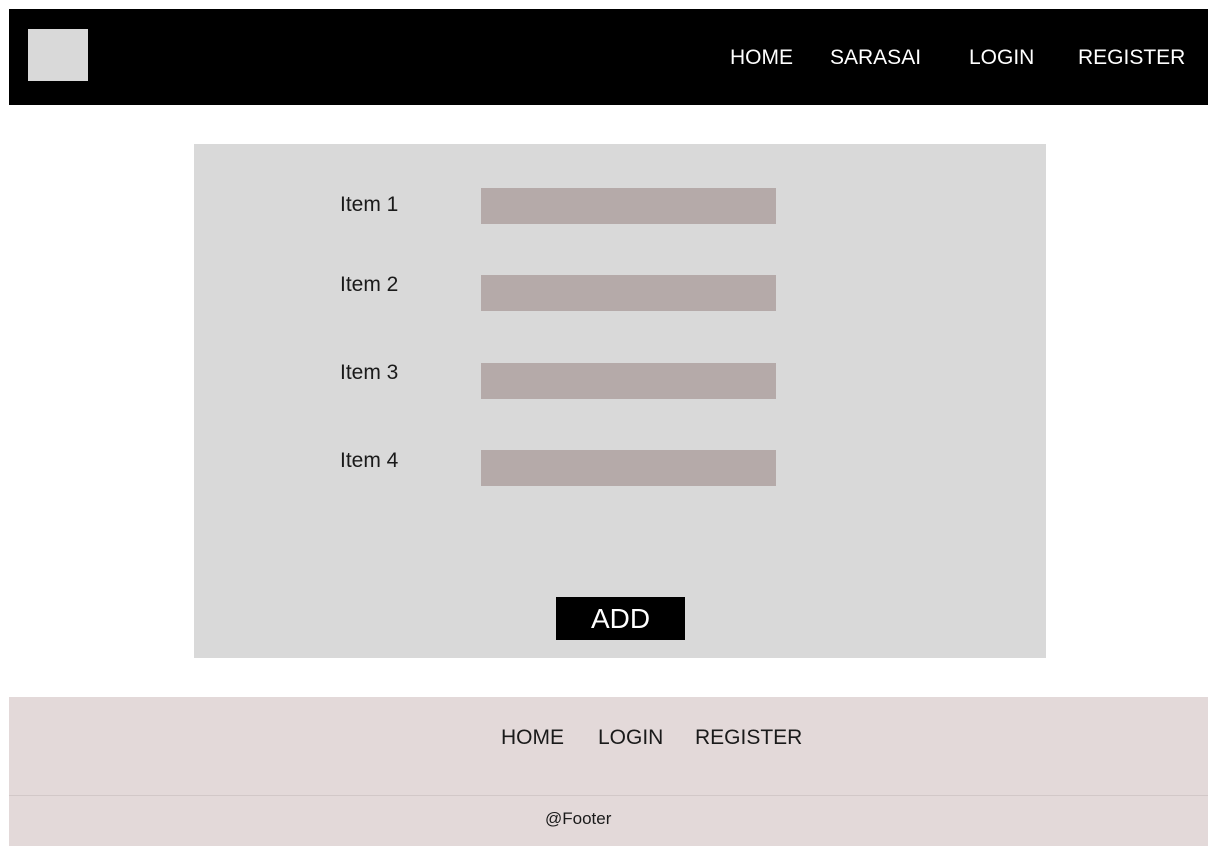 The image size is (1208, 846). Describe the element at coordinates (578, 818) in the screenshot. I see `footer-copyright: @Footer` at that location.